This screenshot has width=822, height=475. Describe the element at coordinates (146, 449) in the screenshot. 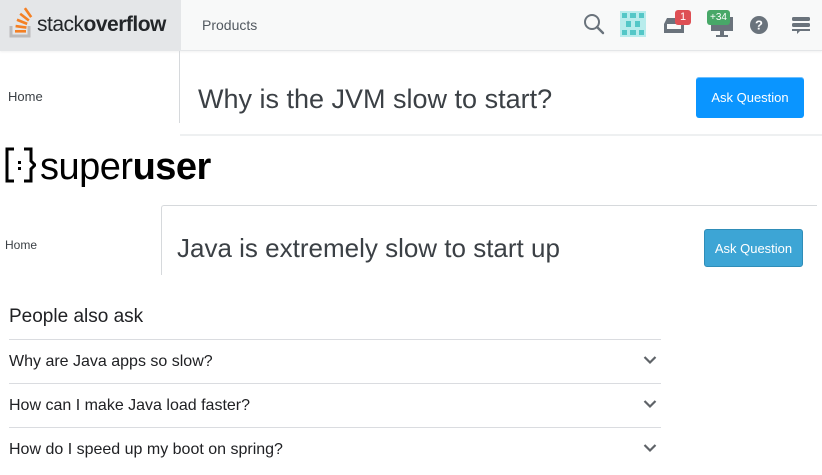

I see `paa-question-text: How do I speed up my boot on spring?` at that location.